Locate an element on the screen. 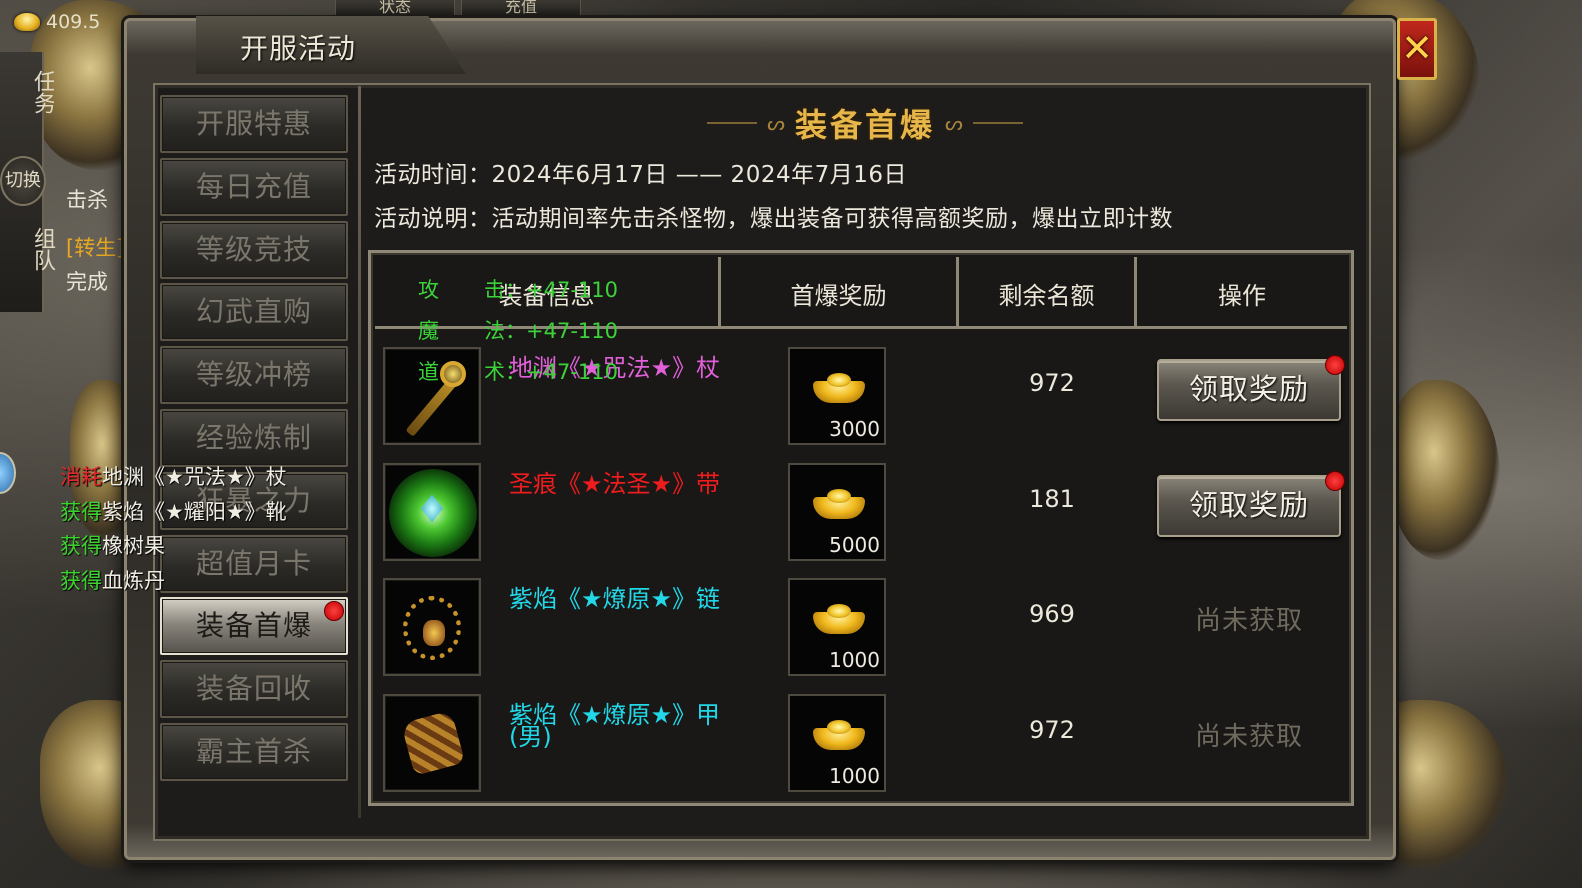 This screenshot has height=888, width=1582. sidebar-item-label: 装备首爆 is located at coordinates (253, 626).